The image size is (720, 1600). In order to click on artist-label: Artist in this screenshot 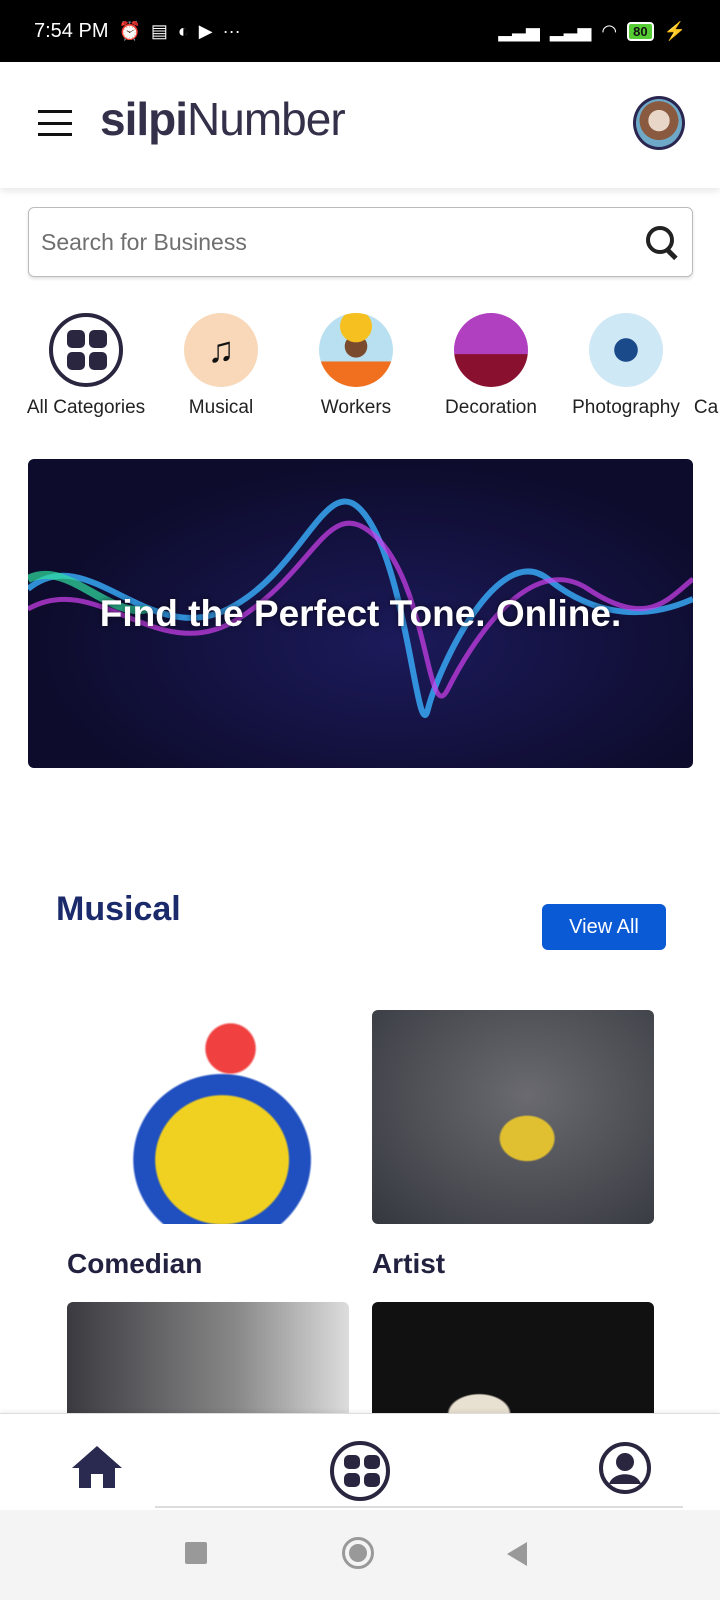, I will do `click(408, 1264)`.